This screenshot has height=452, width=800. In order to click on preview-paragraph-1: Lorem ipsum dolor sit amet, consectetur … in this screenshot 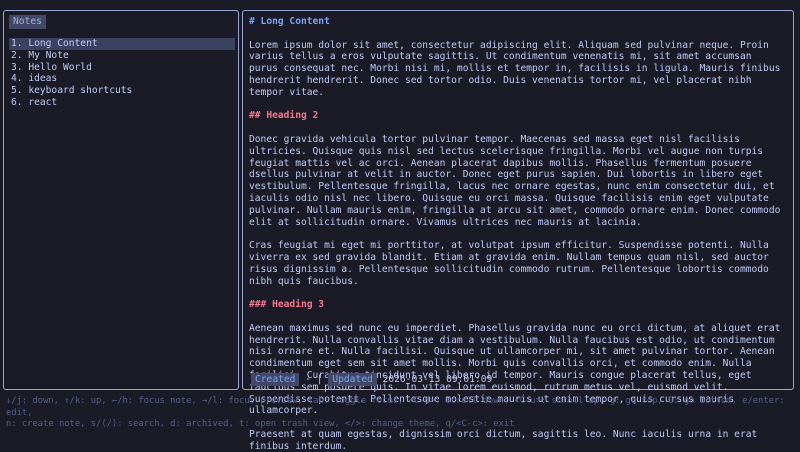, I will do `click(515, 68)`.